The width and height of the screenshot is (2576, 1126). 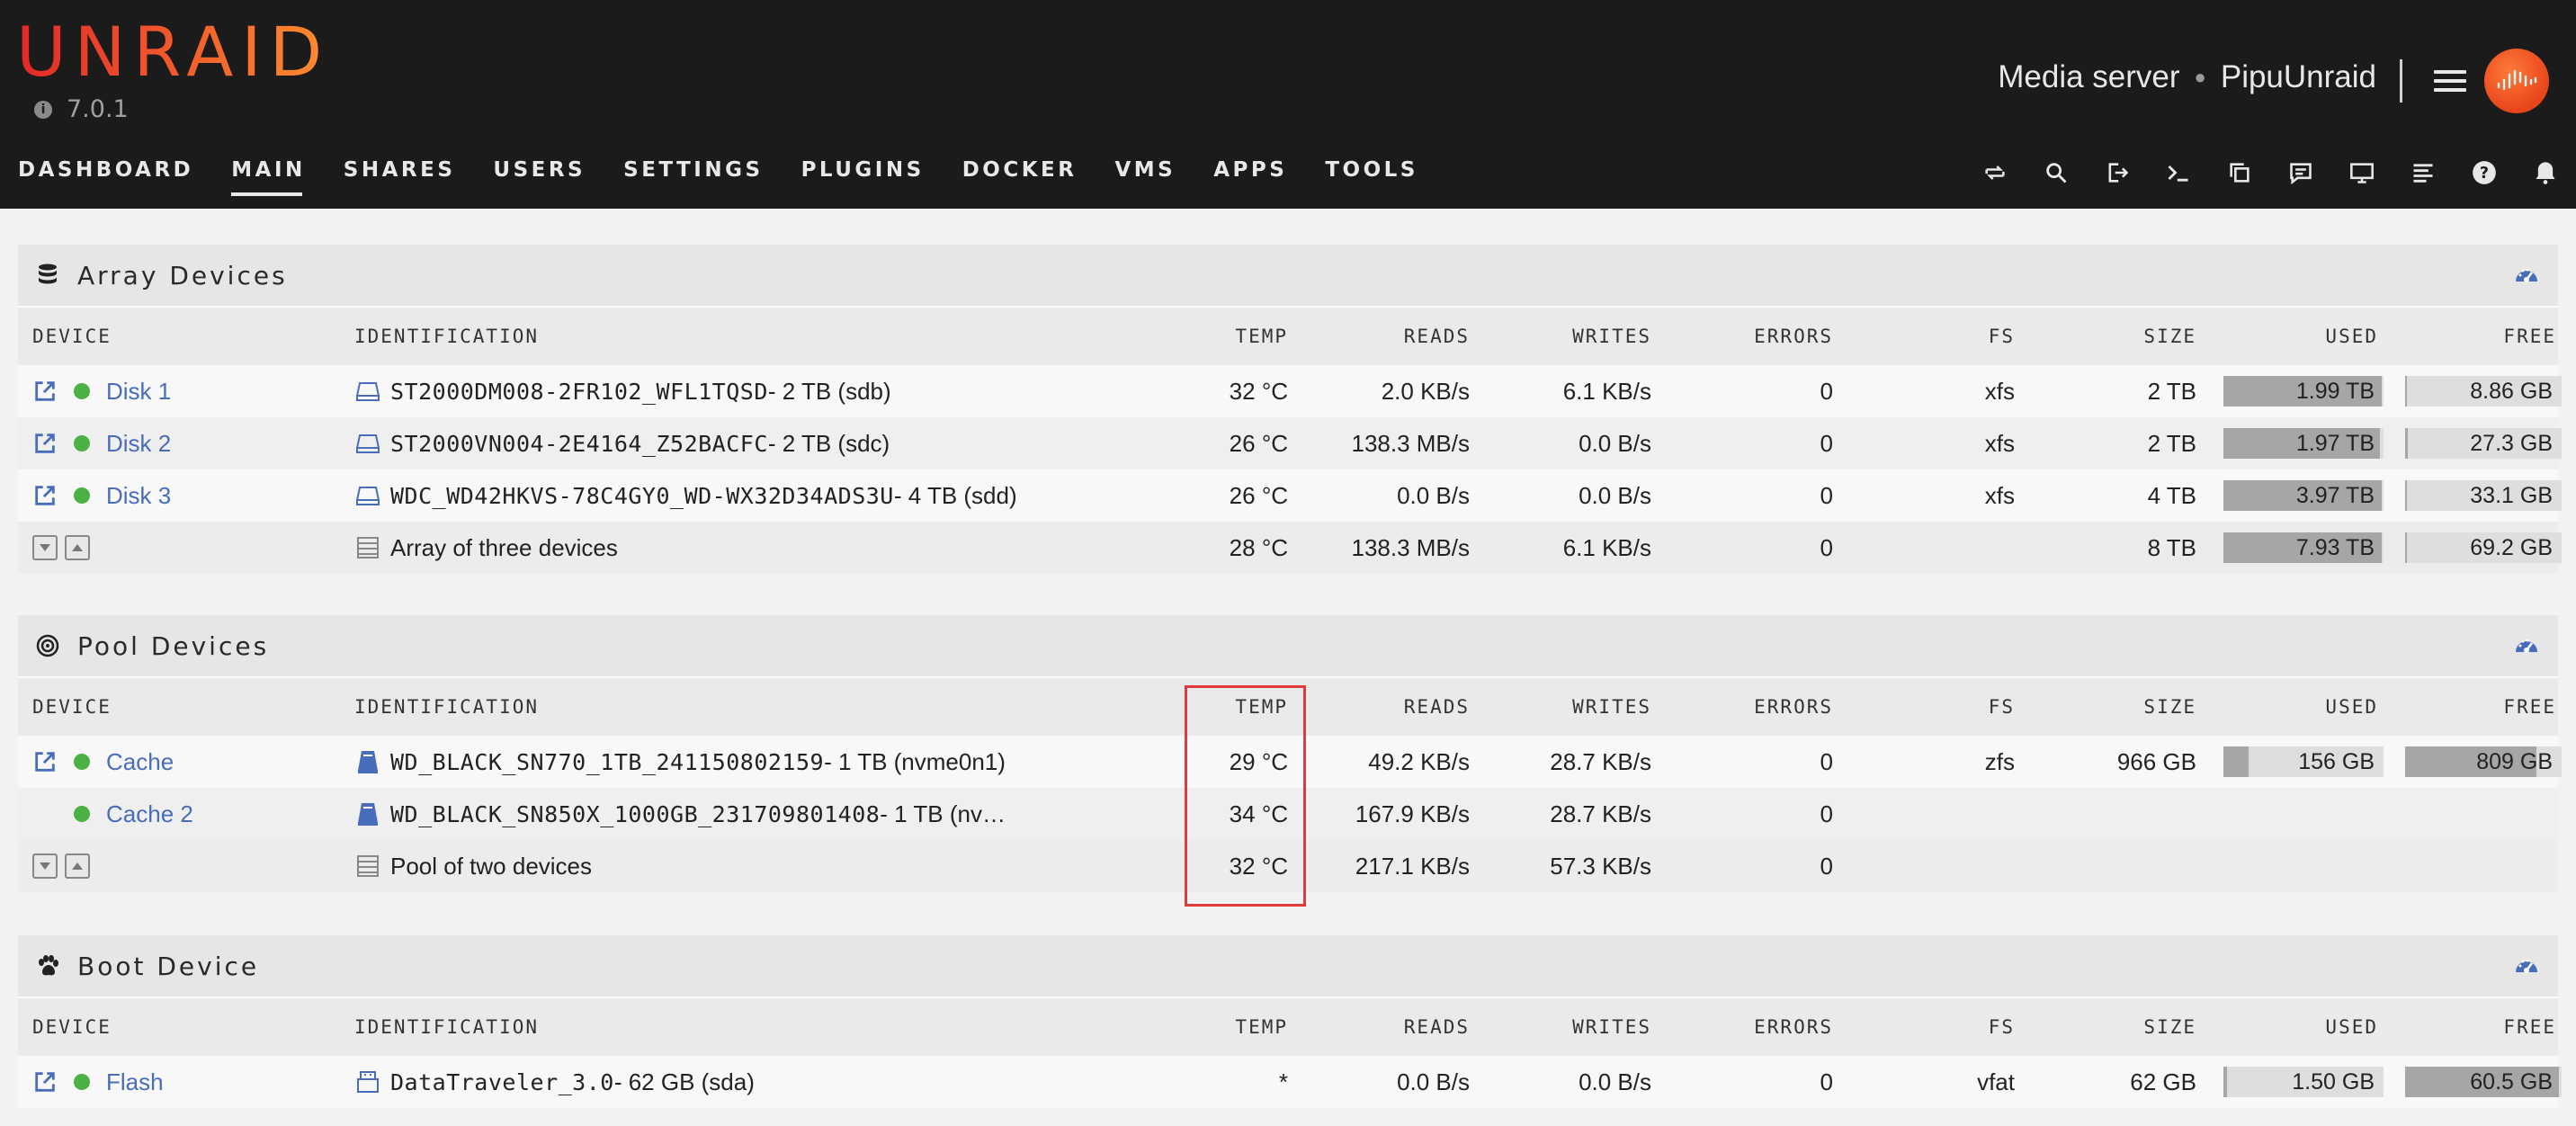 What do you see at coordinates (2450, 81) in the screenshot?
I see `menu-icon` at bounding box center [2450, 81].